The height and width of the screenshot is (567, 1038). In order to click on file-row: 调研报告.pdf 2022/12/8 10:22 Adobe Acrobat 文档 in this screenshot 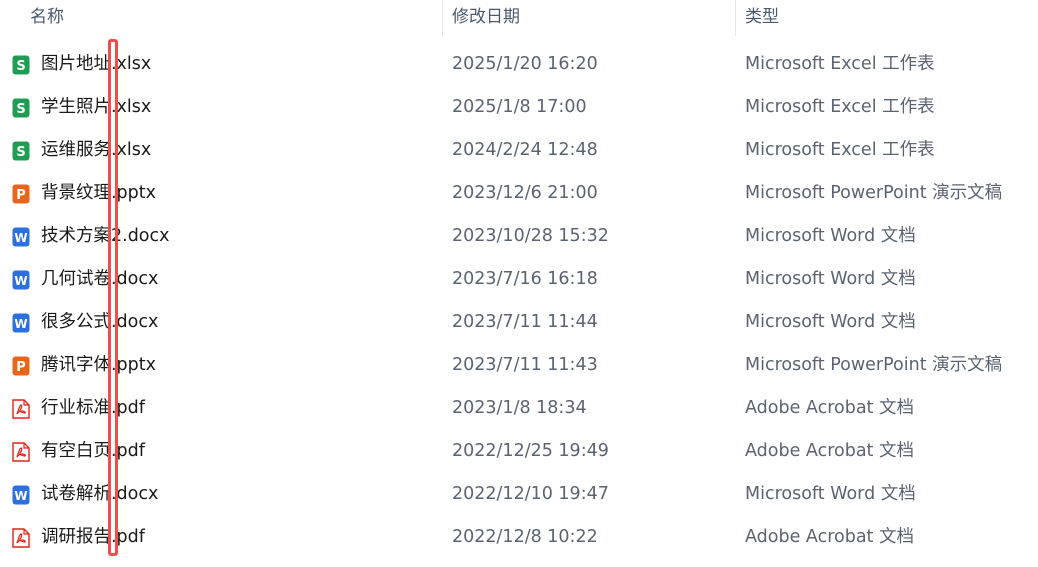, I will do `click(519, 537)`.